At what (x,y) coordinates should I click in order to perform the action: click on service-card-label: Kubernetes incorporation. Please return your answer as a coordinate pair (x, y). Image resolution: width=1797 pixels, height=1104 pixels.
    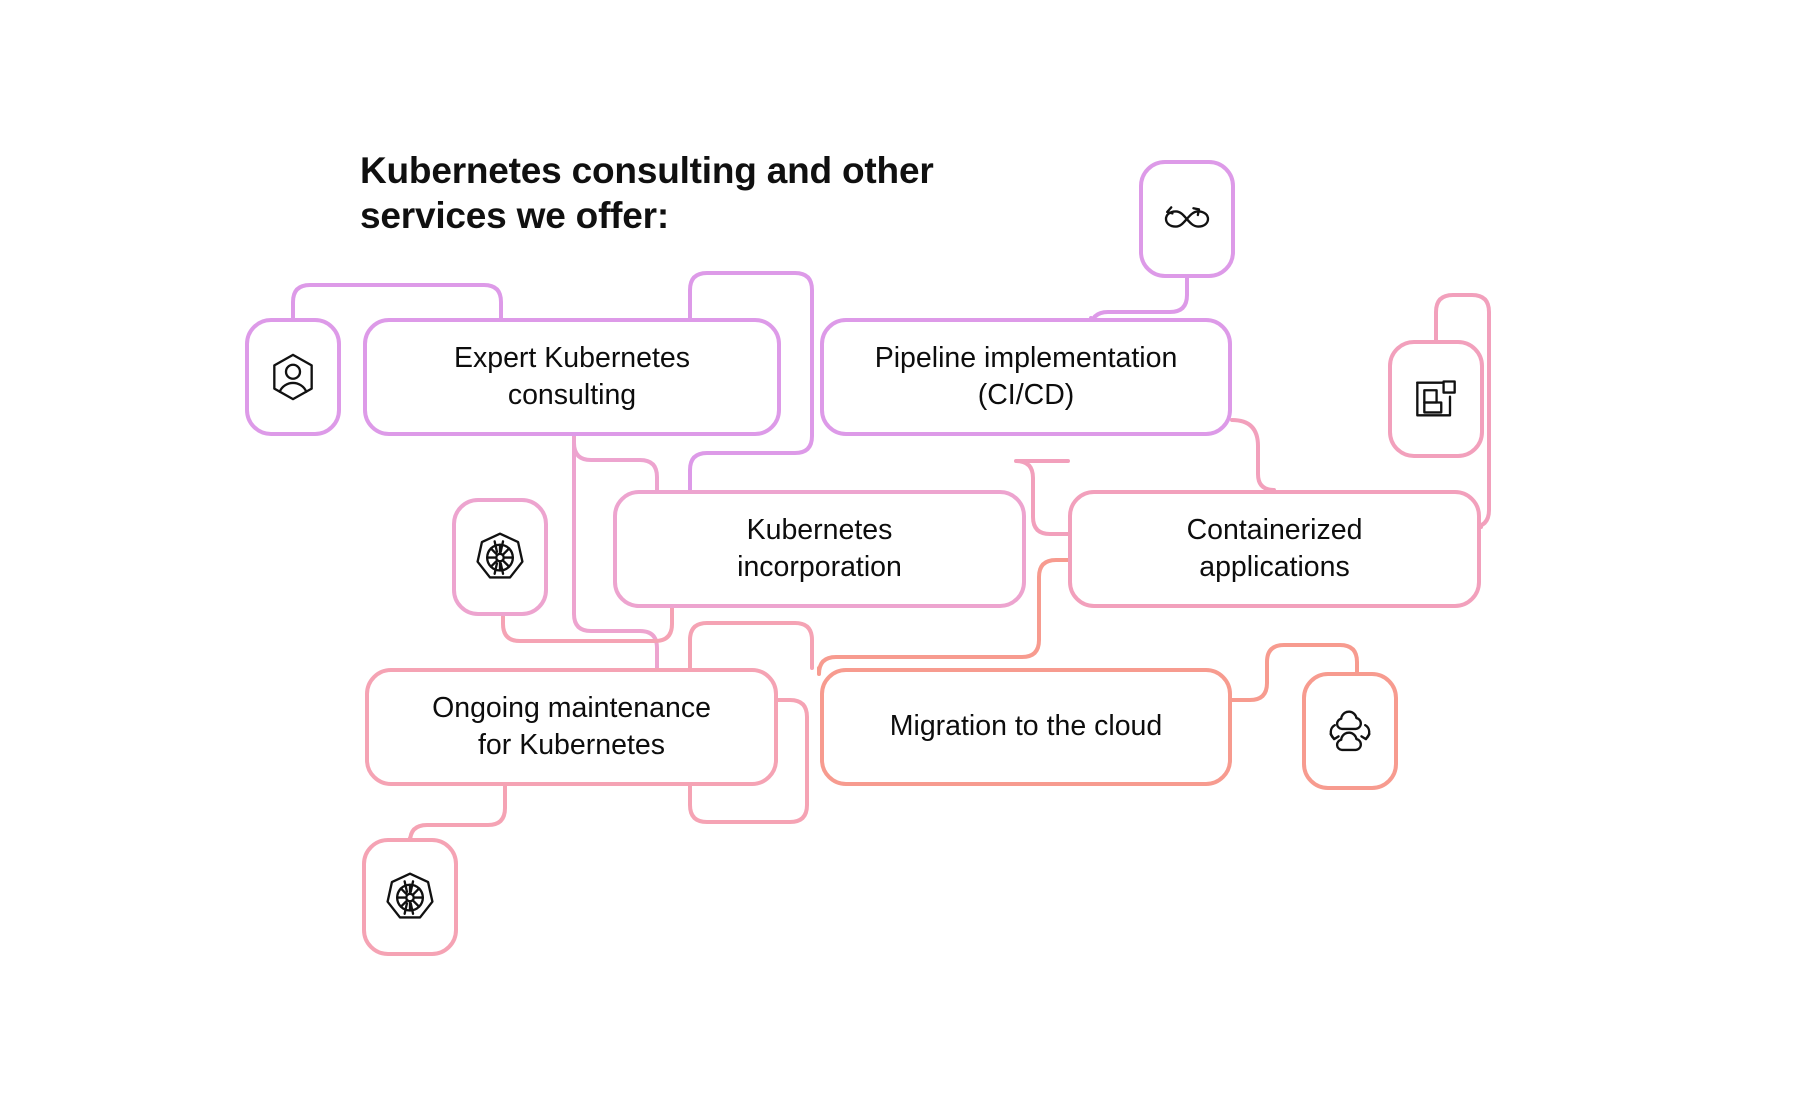
    Looking at the image, I should click on (819, 548).